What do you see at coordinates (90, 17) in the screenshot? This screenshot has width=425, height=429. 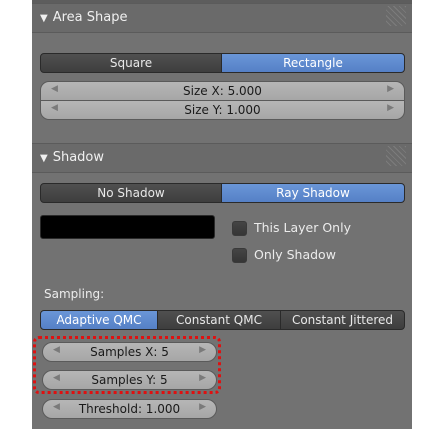 I see `area-shape-title: Area Shape` at bounding box center [90, 17].